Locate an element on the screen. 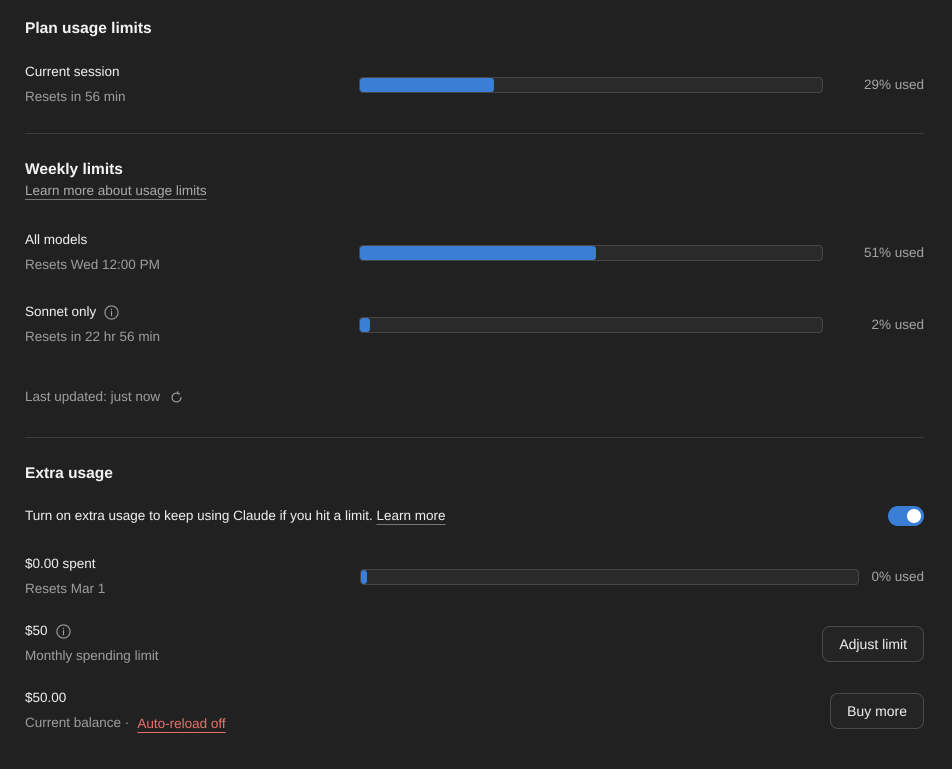  extra-usage-description: Turn on extra usage to keep using Claude if you hit a limit. Learn more is located at coordinates (235, 516).